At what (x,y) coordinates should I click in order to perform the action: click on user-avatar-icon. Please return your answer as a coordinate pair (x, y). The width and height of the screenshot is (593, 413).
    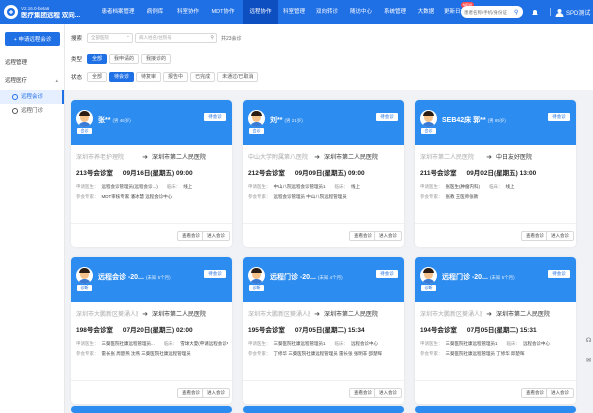
    Looking at the image, I should click on (559, 12).